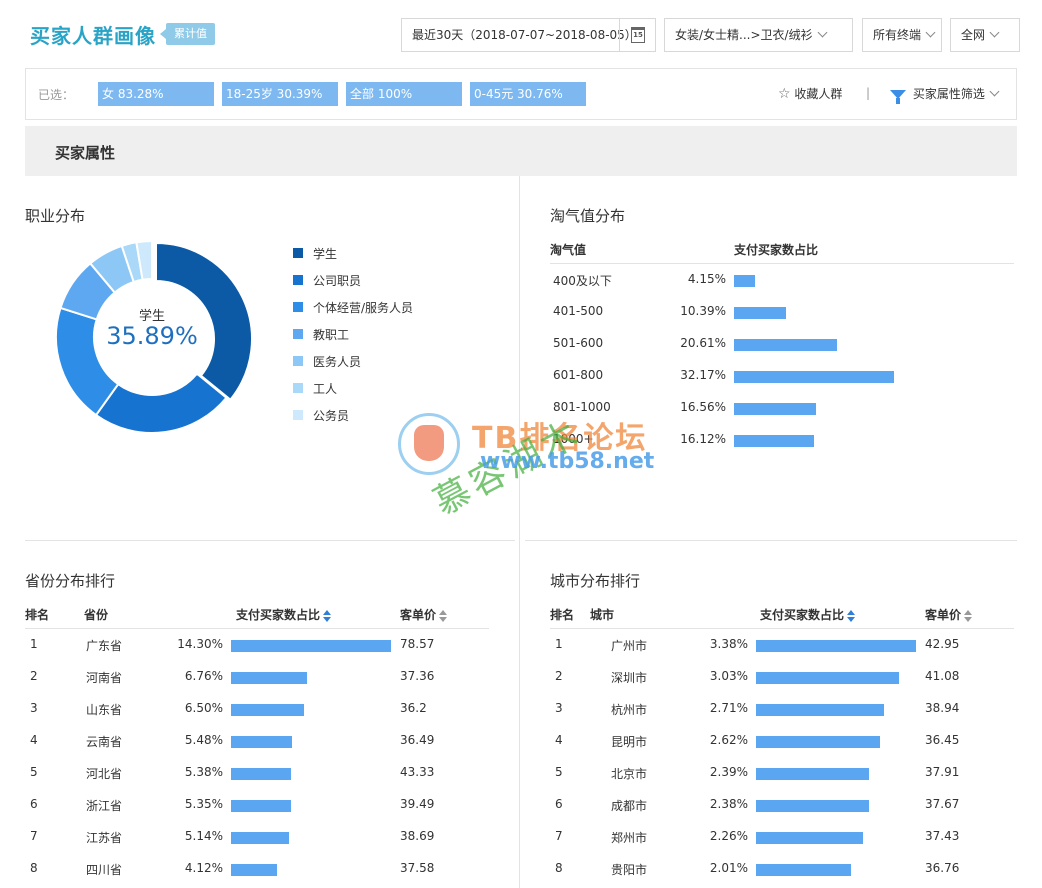  I want to click on legend-label: 医务人员, so click(337, 362).